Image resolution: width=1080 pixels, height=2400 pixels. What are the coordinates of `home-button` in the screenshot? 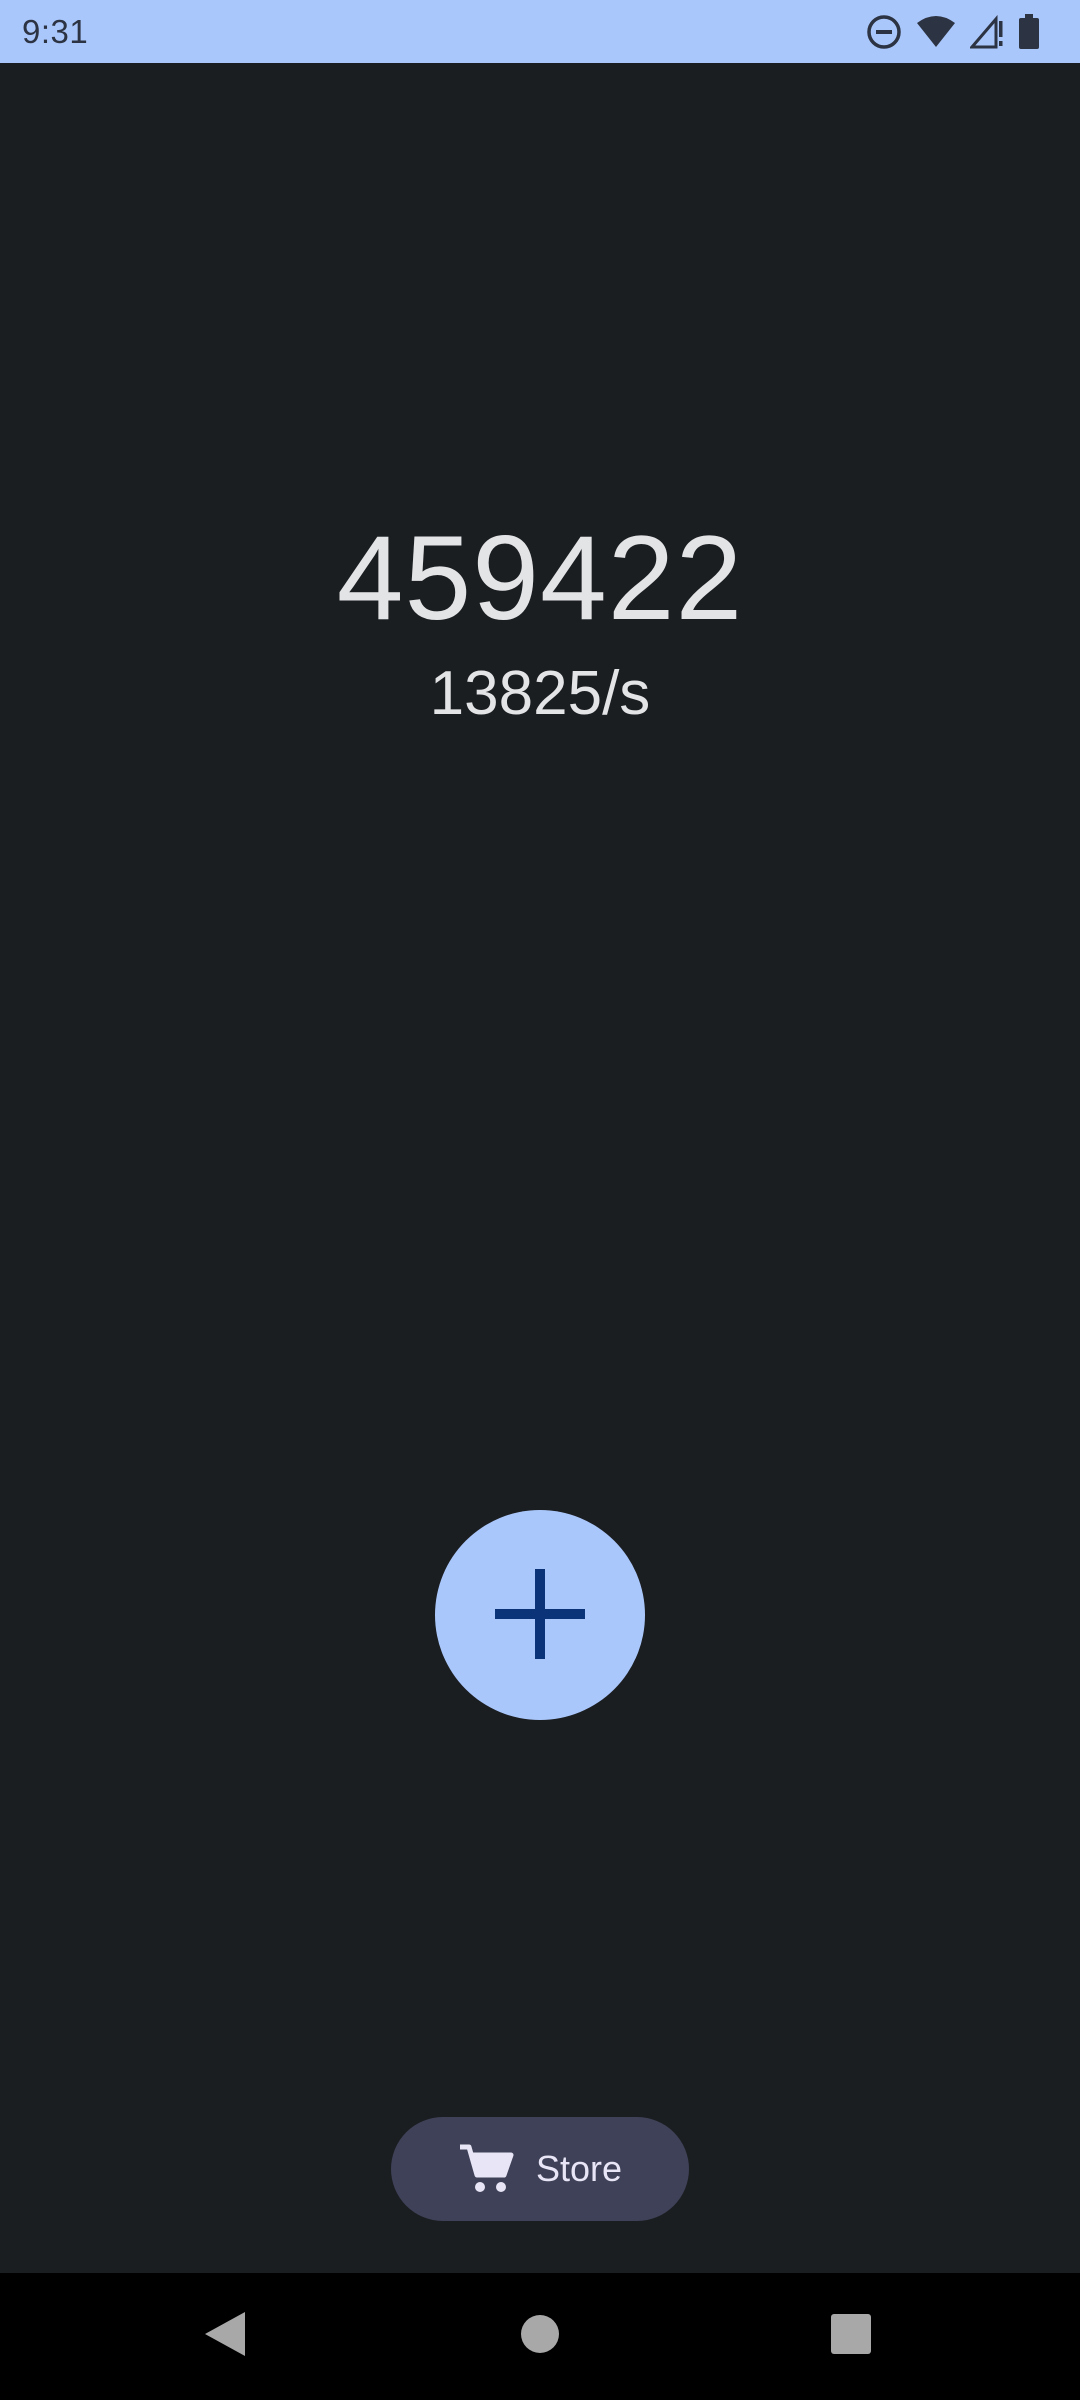 It's located at (540, 2336).